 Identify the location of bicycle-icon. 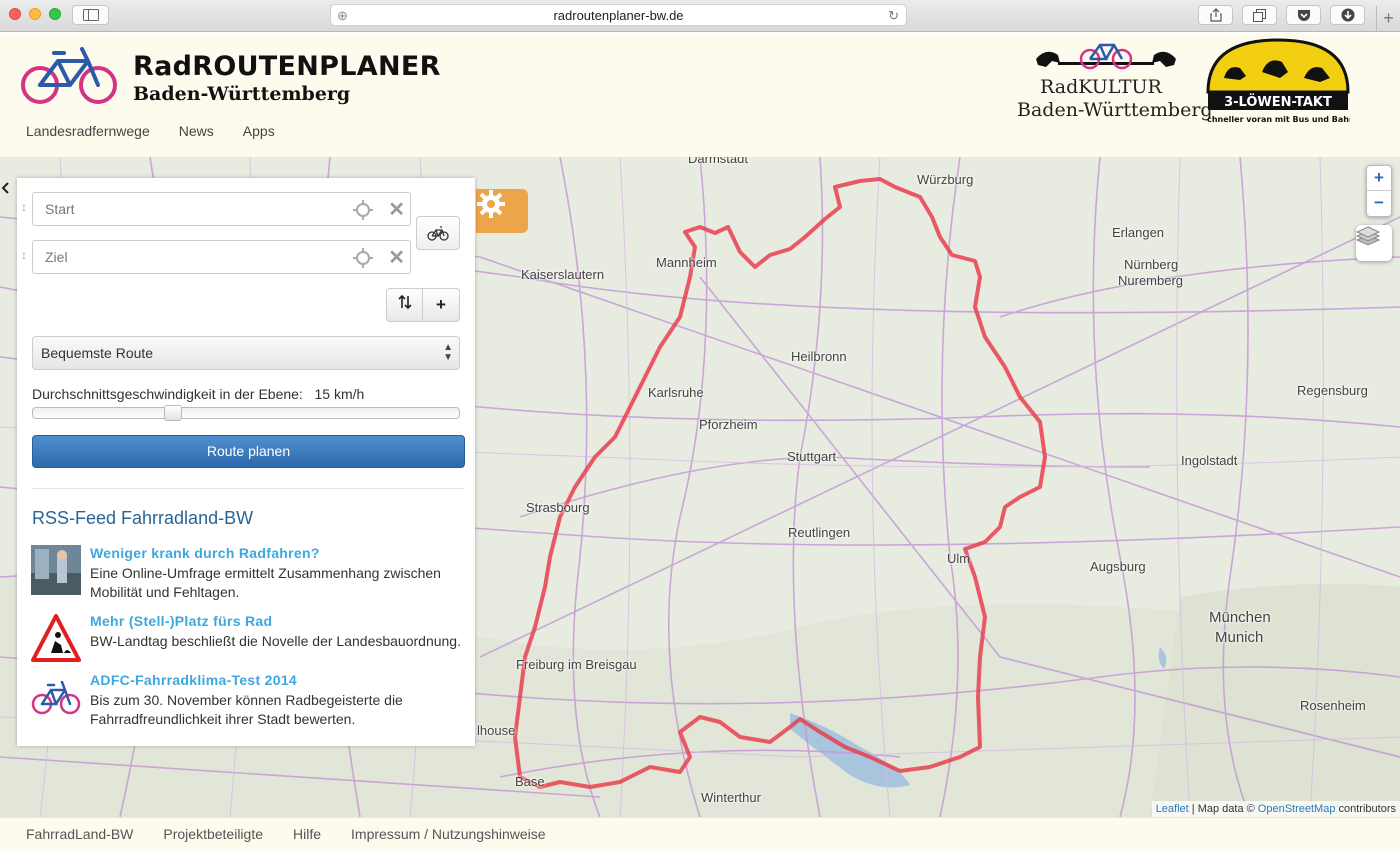
(438, 233).